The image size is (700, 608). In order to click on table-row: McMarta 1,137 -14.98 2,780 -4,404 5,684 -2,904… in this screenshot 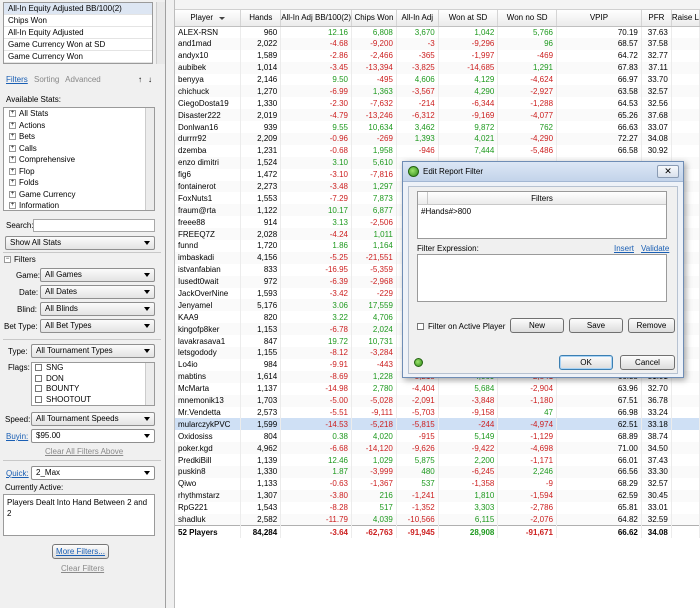, I will do `click(437, 388)`.